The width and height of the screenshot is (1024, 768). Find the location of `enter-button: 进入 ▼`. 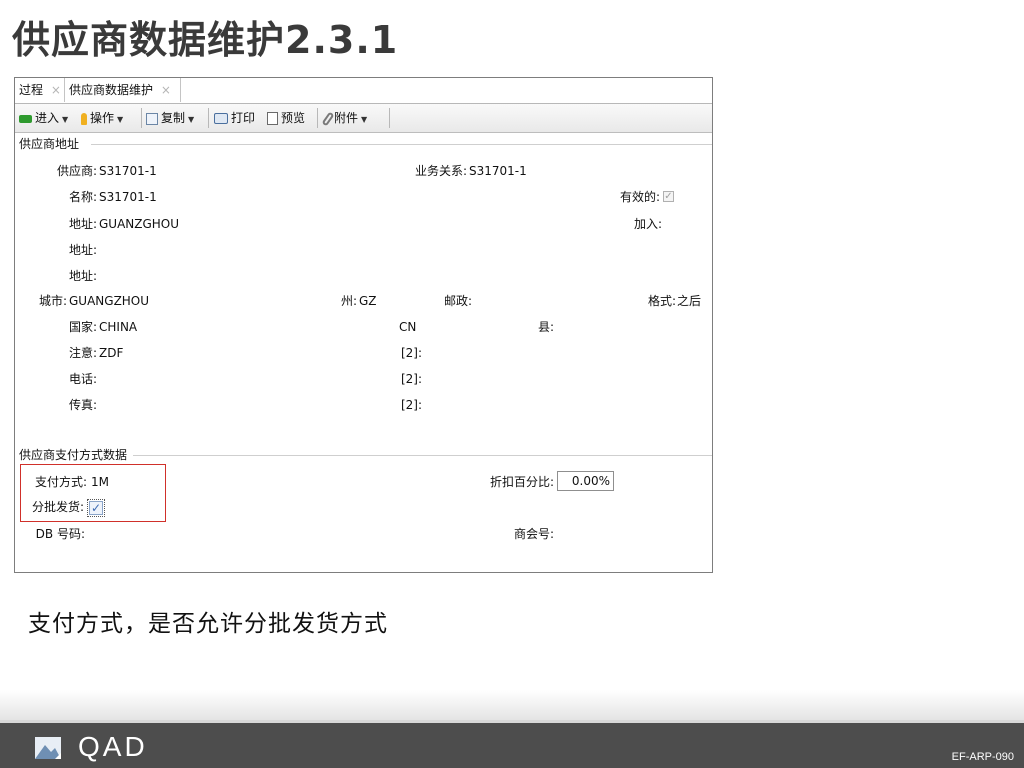

enter-button: 进入 ▼ is located at coordinates (43, 118).